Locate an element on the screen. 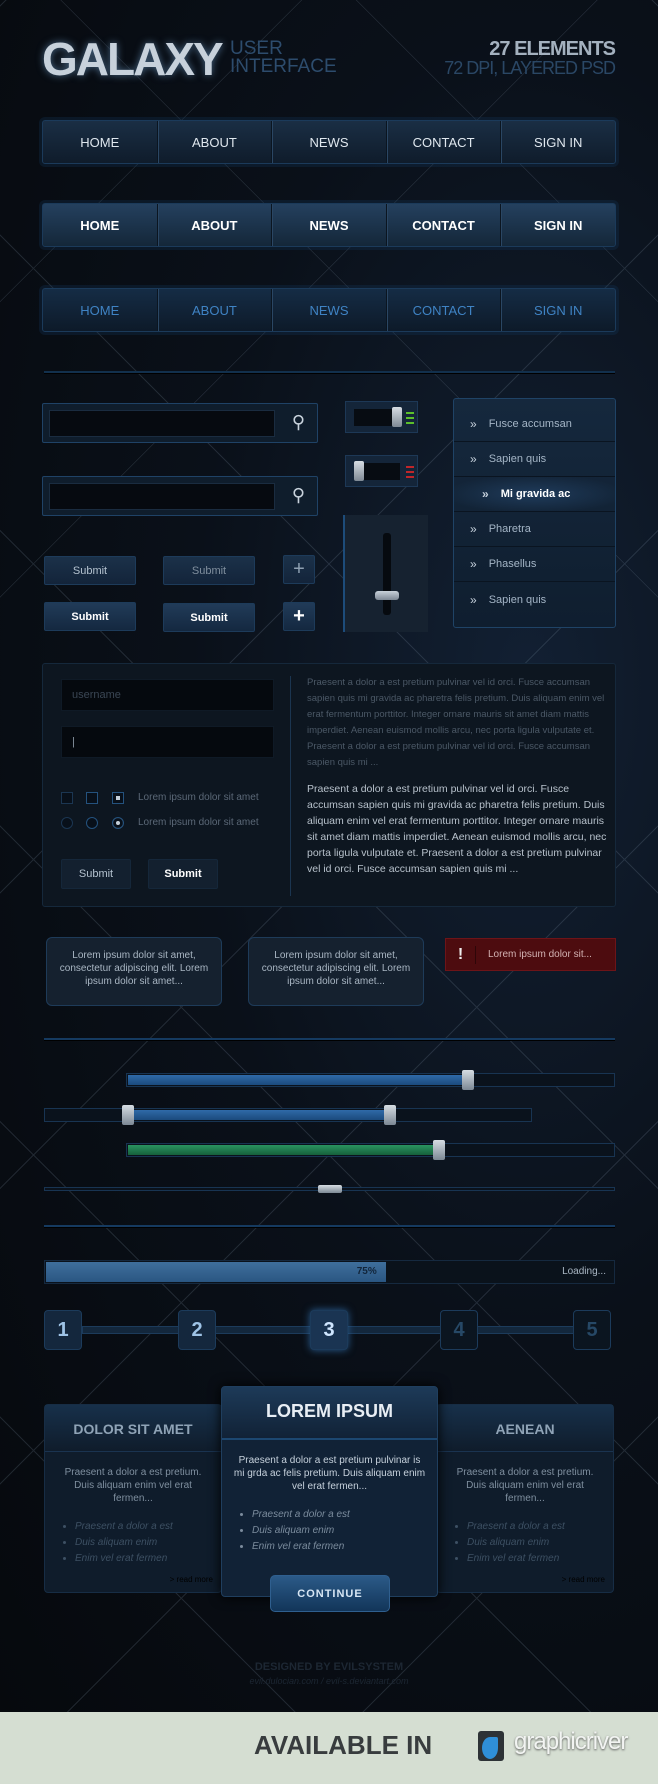  radio-selected is located at coordinates (118, 823).